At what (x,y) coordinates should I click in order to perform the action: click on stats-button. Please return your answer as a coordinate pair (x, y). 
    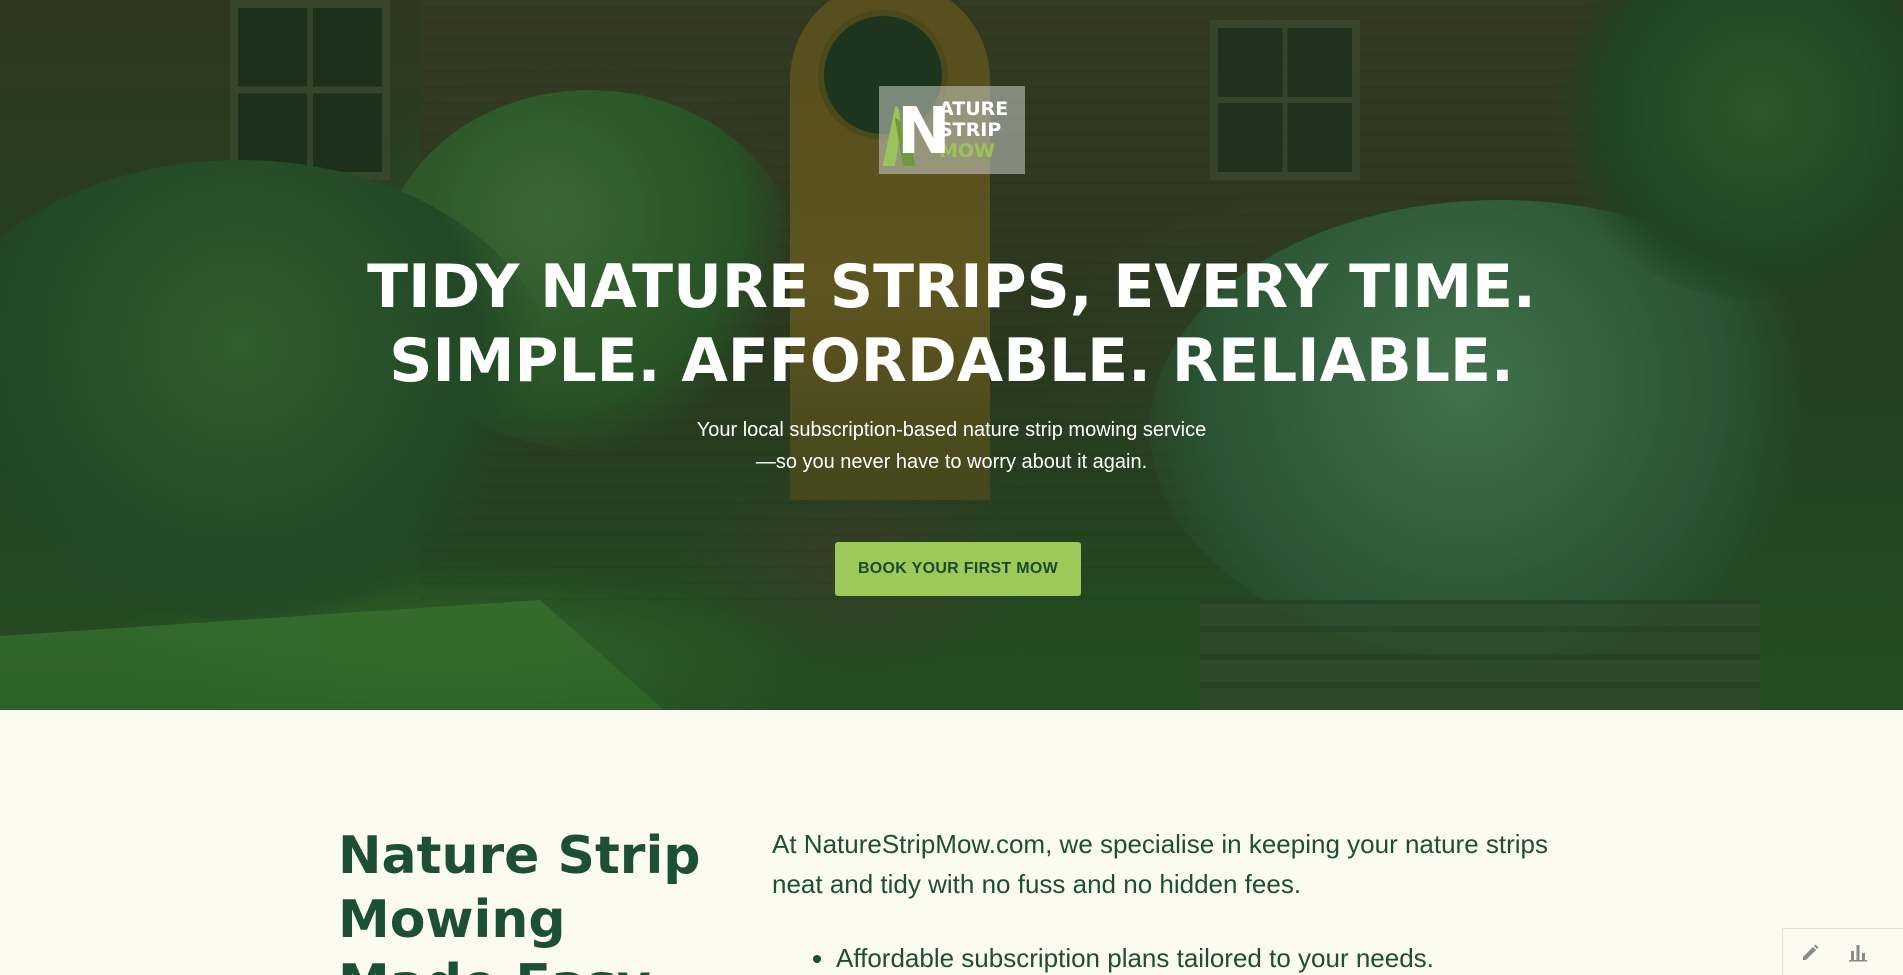
    Looking at the image, I should click on (1858, 952).